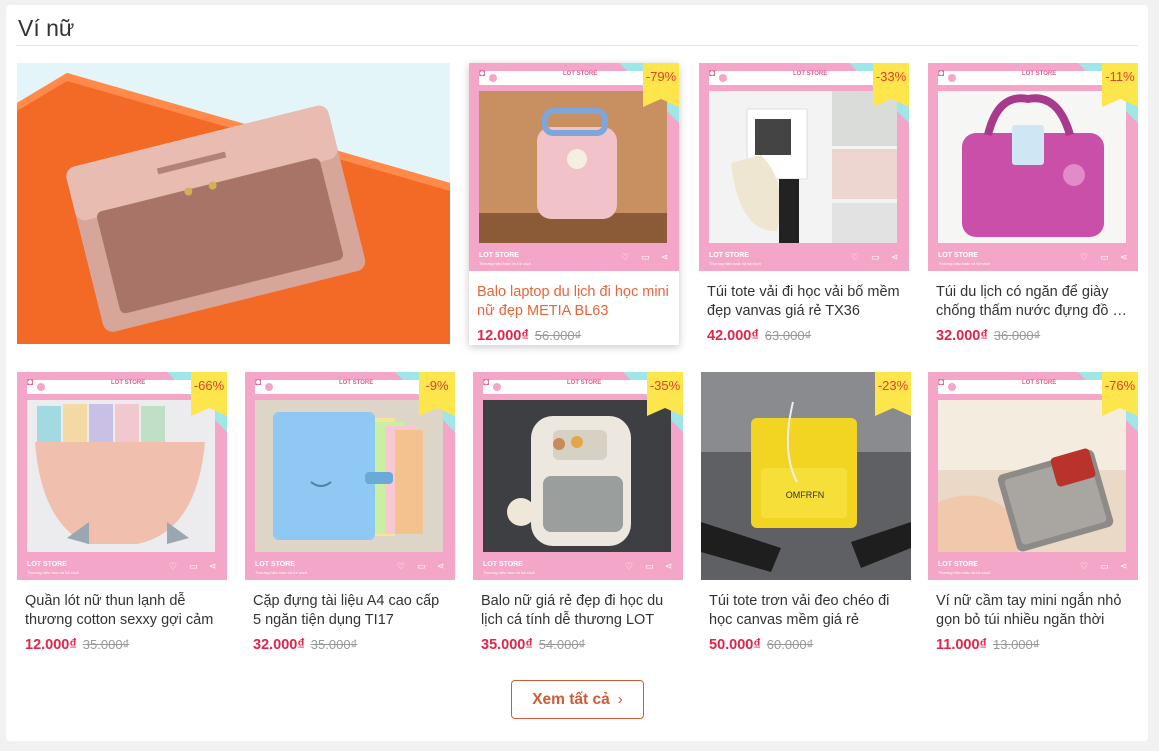 This screenshot has width=1159, height=751. What do you see at coordinates (1120, 394) in the screenshot?
I see `discount-badge: -76%` at bounding box center [1120, 394].